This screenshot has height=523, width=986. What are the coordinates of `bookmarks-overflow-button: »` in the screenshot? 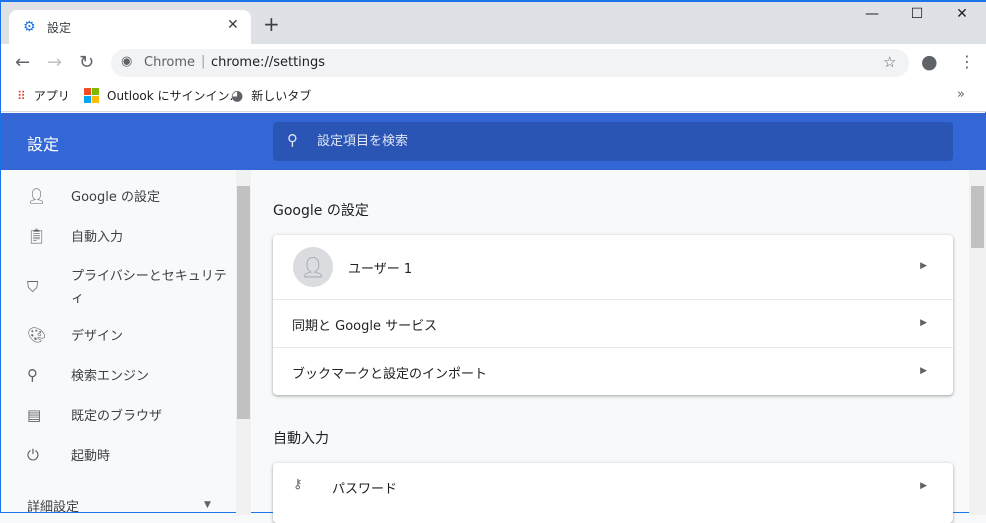 It's located at (961, 94).